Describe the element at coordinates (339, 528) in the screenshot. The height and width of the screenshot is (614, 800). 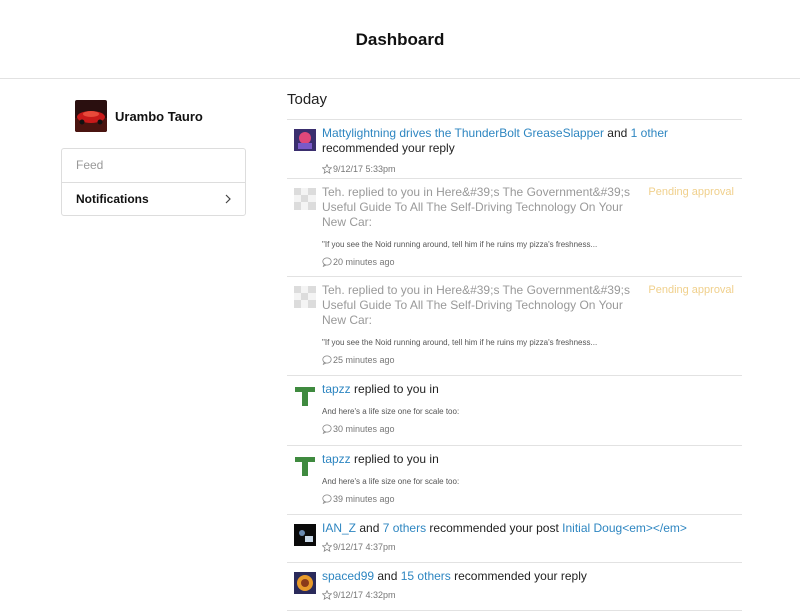
I see `actor-link: IAN_Z` at that location.